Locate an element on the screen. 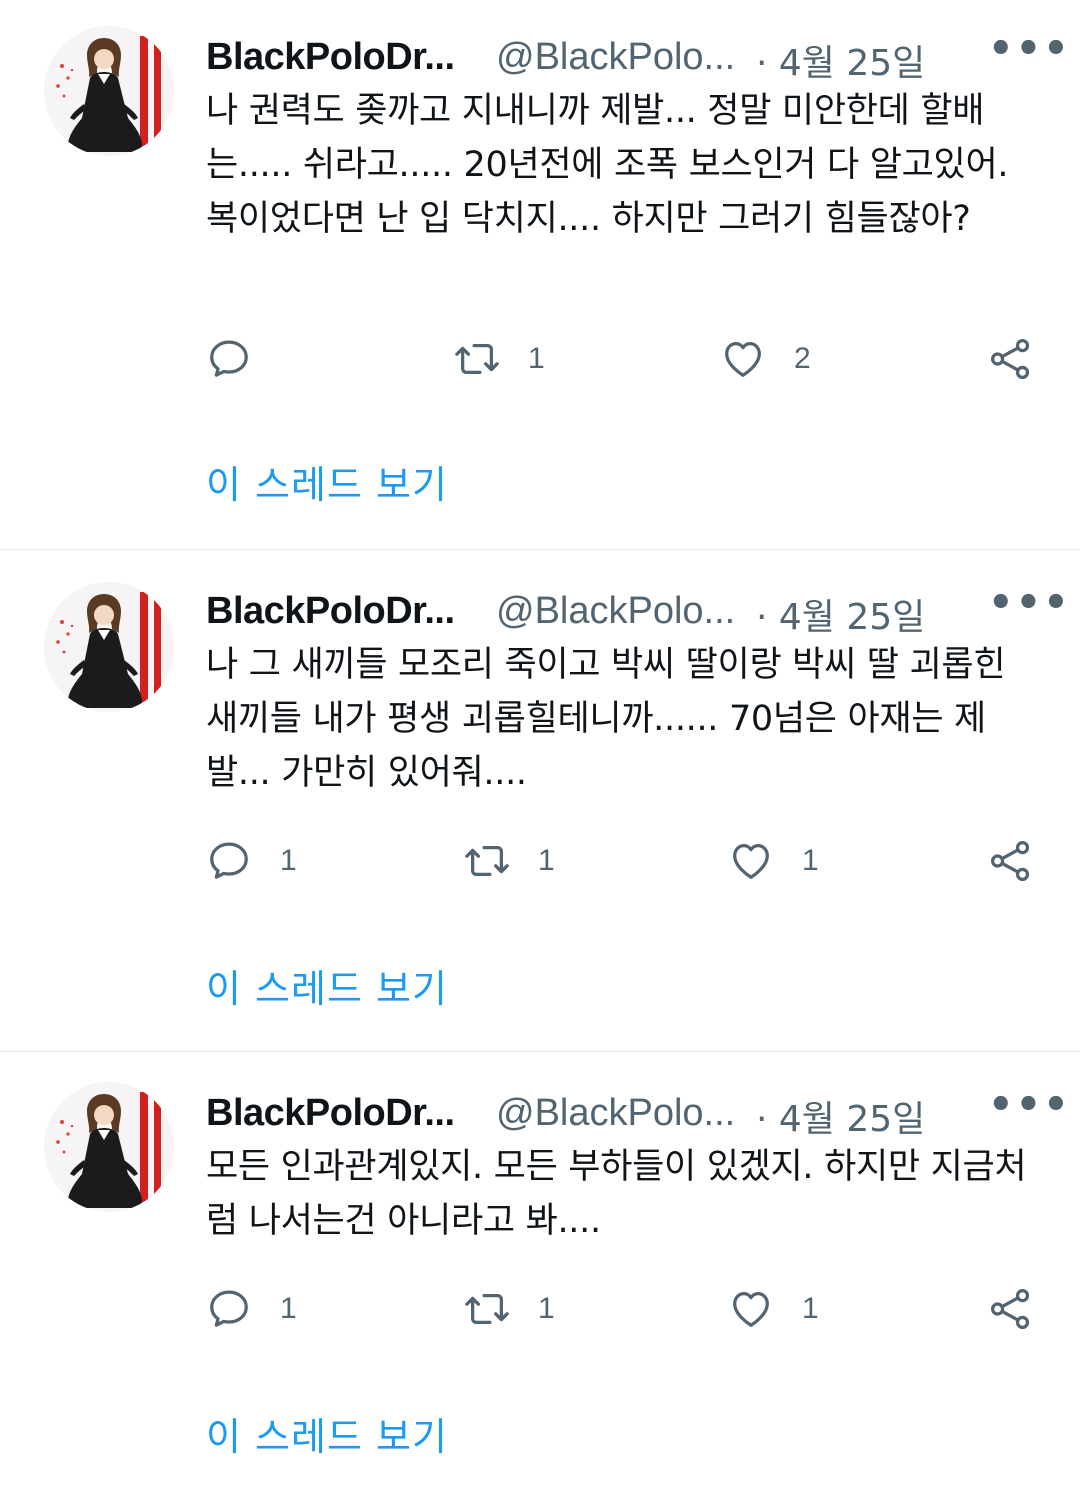  tweet-actions: 1 2 is located at coordinates (621, 359).